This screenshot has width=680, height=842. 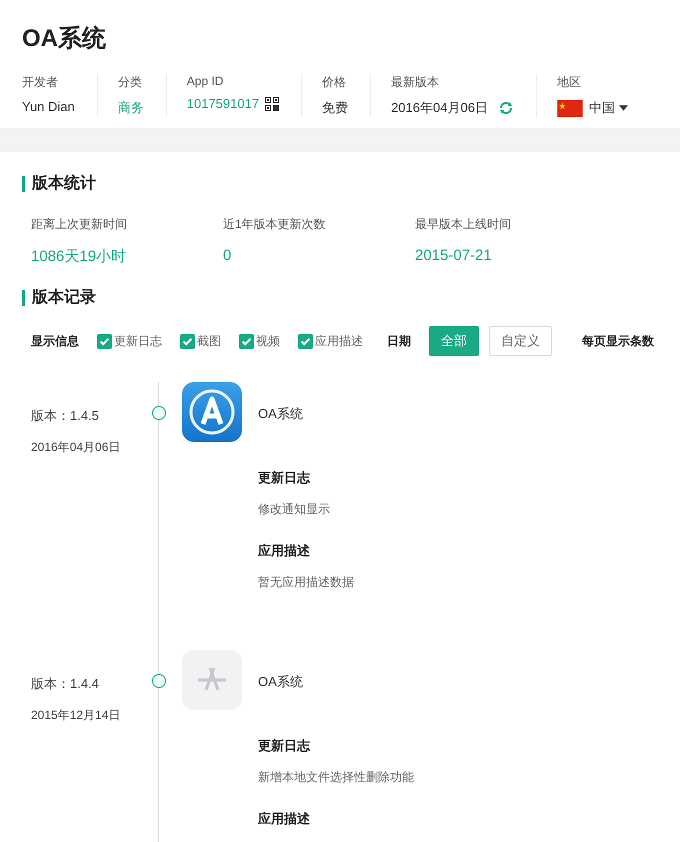 I want to click on caret-icon, so click(x=623, y=108).